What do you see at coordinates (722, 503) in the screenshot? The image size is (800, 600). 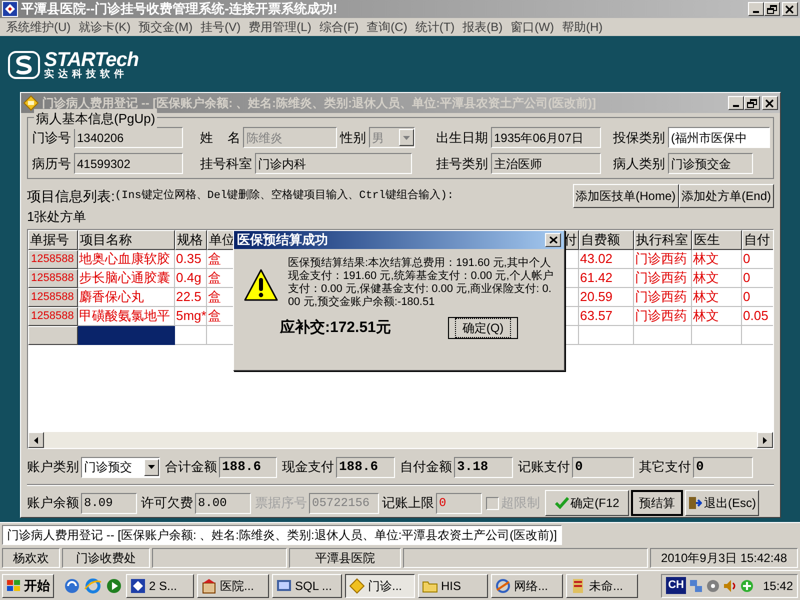 I see `action-button: 退出(Esc)` at bounding box center [722, 503].